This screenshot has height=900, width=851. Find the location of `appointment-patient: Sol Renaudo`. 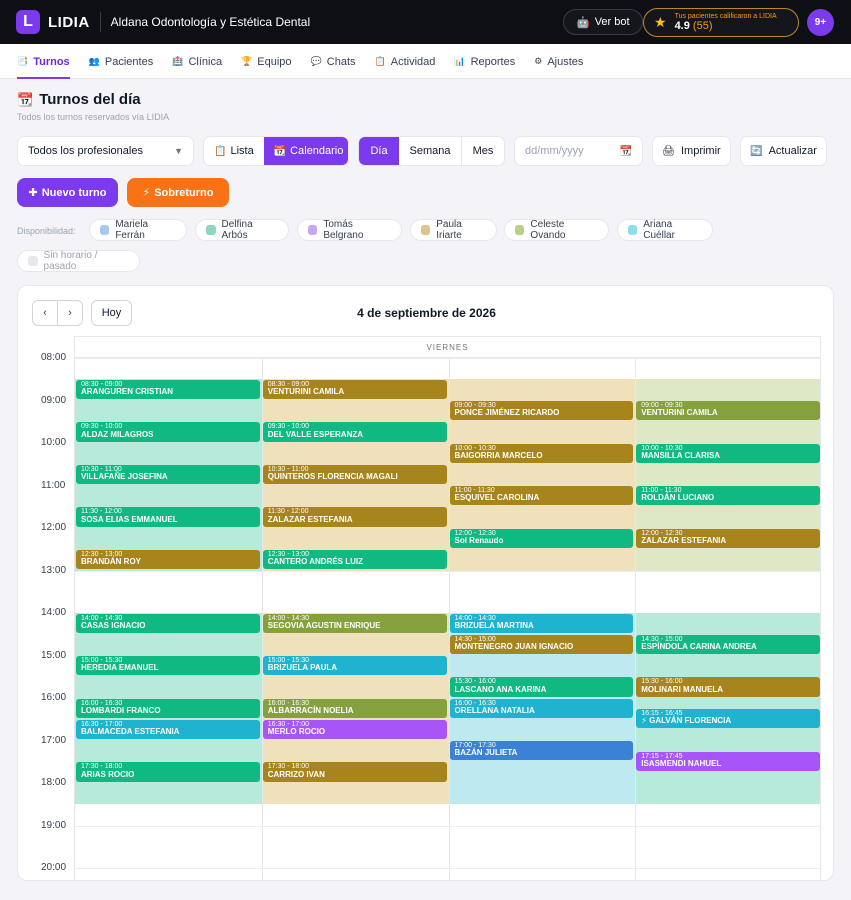

appointment-patient: Sol Renaudo is located at coordinates (479, 540).